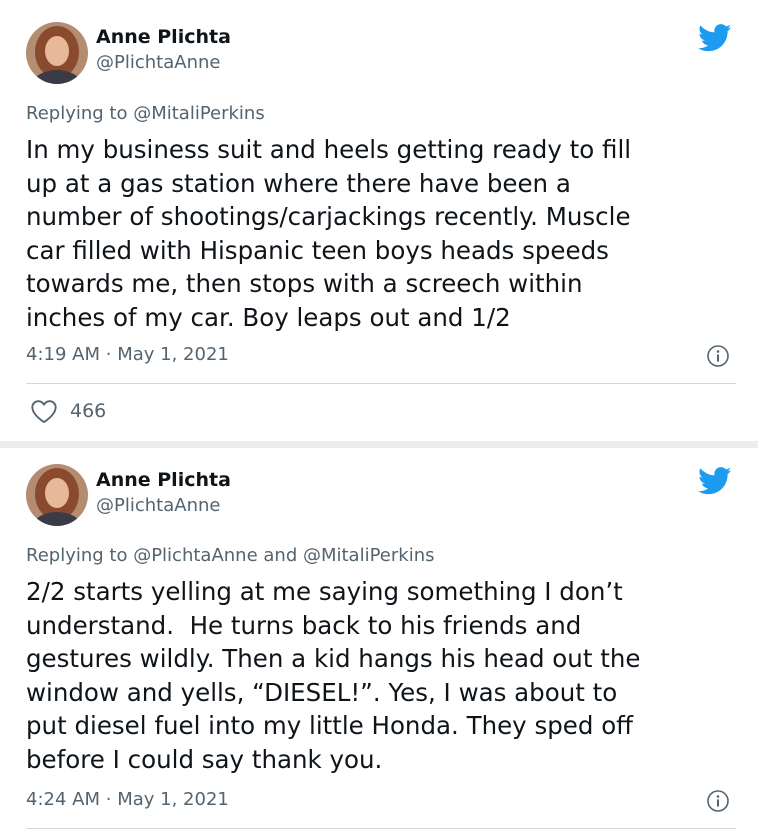  What do you see at coordinates (283, 555) in the screenshot?
I see `mention-link: @PlichtaAnne and @MitaliPerkins` at bounding box center [283, 555].